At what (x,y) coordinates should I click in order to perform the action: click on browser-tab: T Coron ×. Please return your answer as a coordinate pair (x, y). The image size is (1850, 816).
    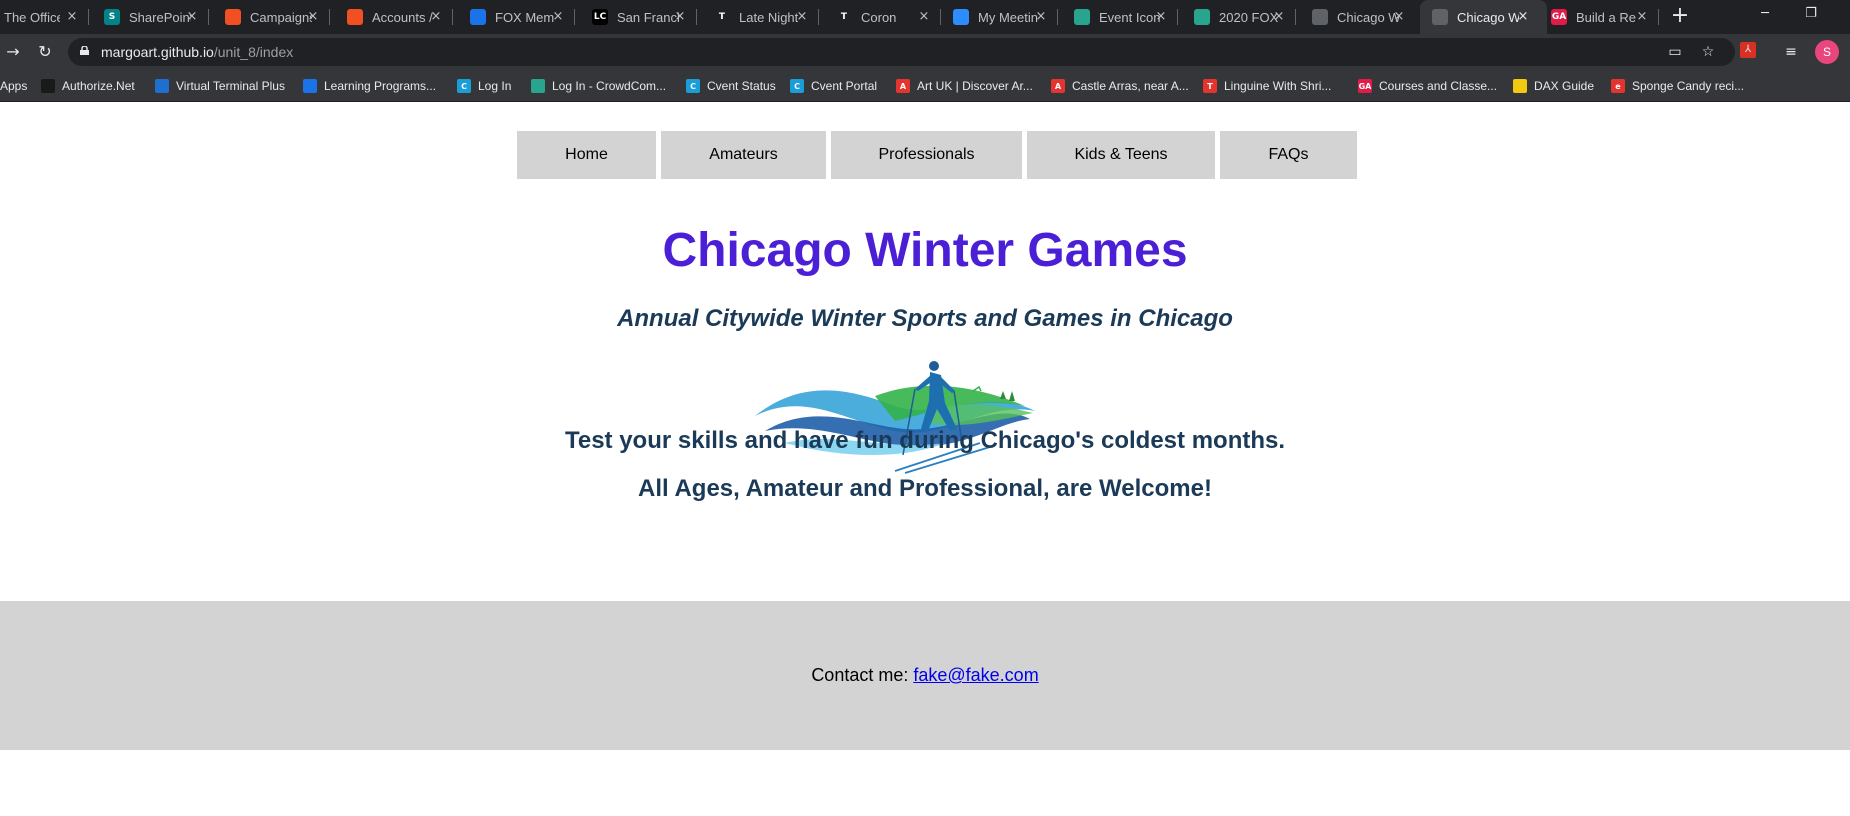
    Looking at the image, I should click on (888, 17).